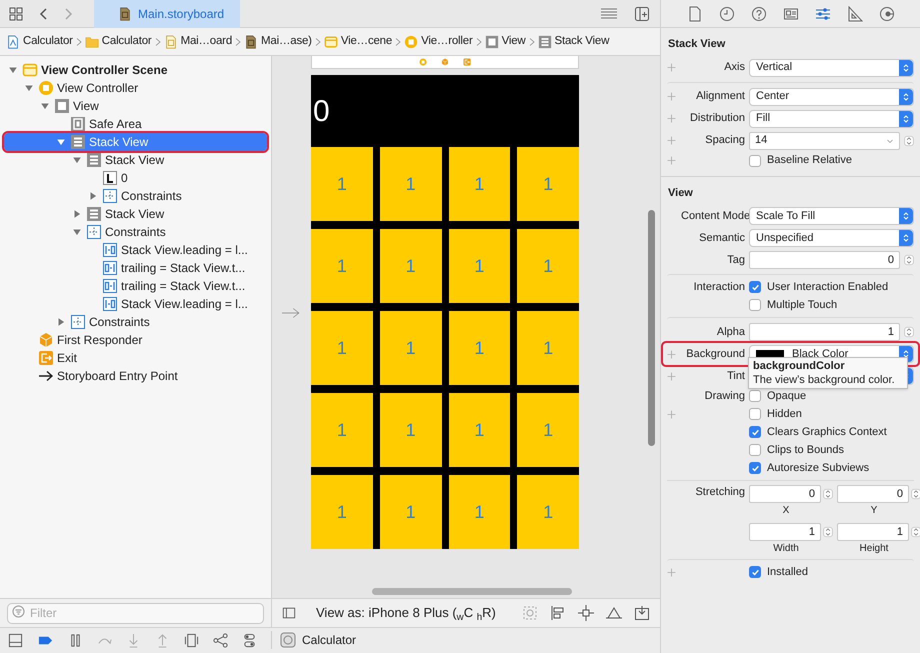 Image resolution: width=920 pixels, height=653 pixels. Describe the element at coordinates (278, 41) in the screenshot. I see `breadcrumb-item: Mai…ase)` at that location.